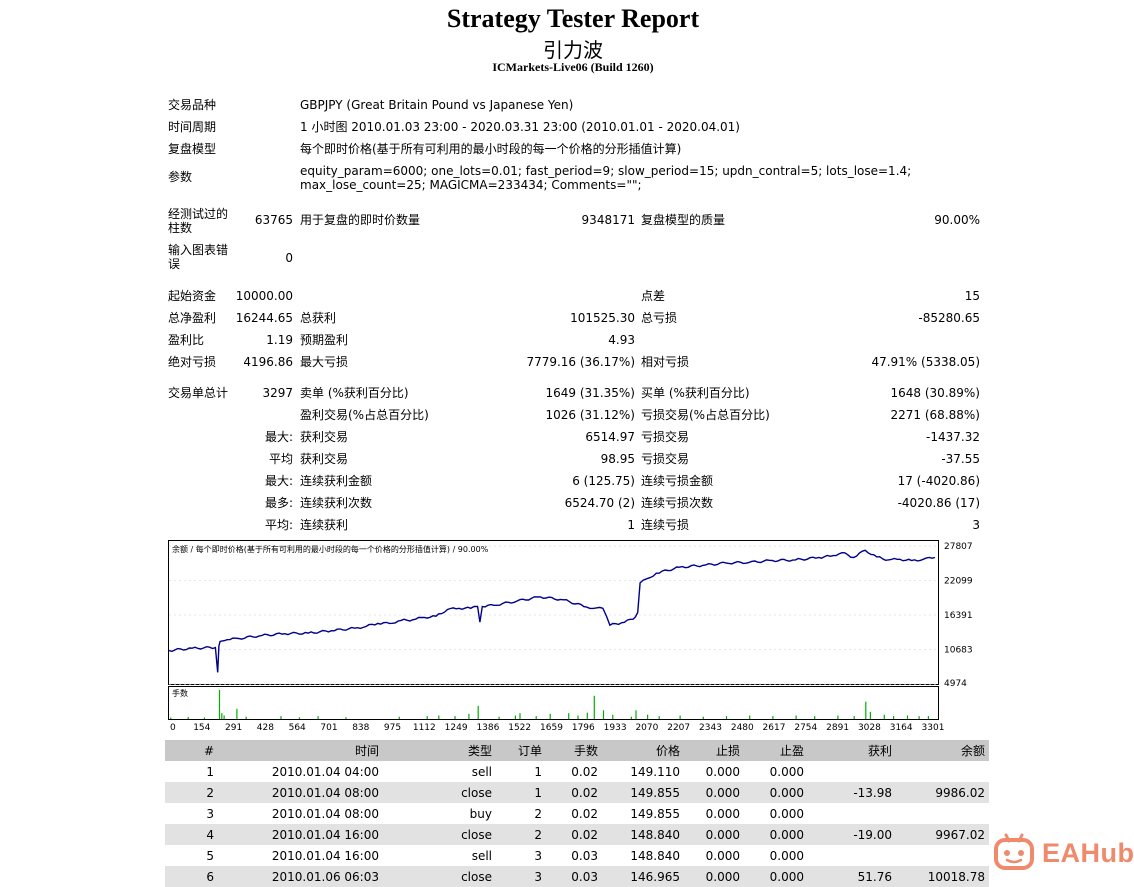 Image resolution: width=1134 pixels, height=887 pixels. I want to click on watermark-text: EAHub, so click(1088, 853).